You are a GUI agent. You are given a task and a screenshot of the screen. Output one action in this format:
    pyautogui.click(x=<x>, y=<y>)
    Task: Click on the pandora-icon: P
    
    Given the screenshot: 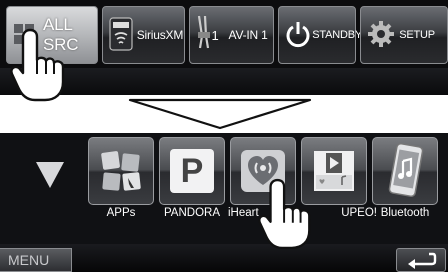 What is the action you would take?
    pyautogui.click(x=192, y=171)
    